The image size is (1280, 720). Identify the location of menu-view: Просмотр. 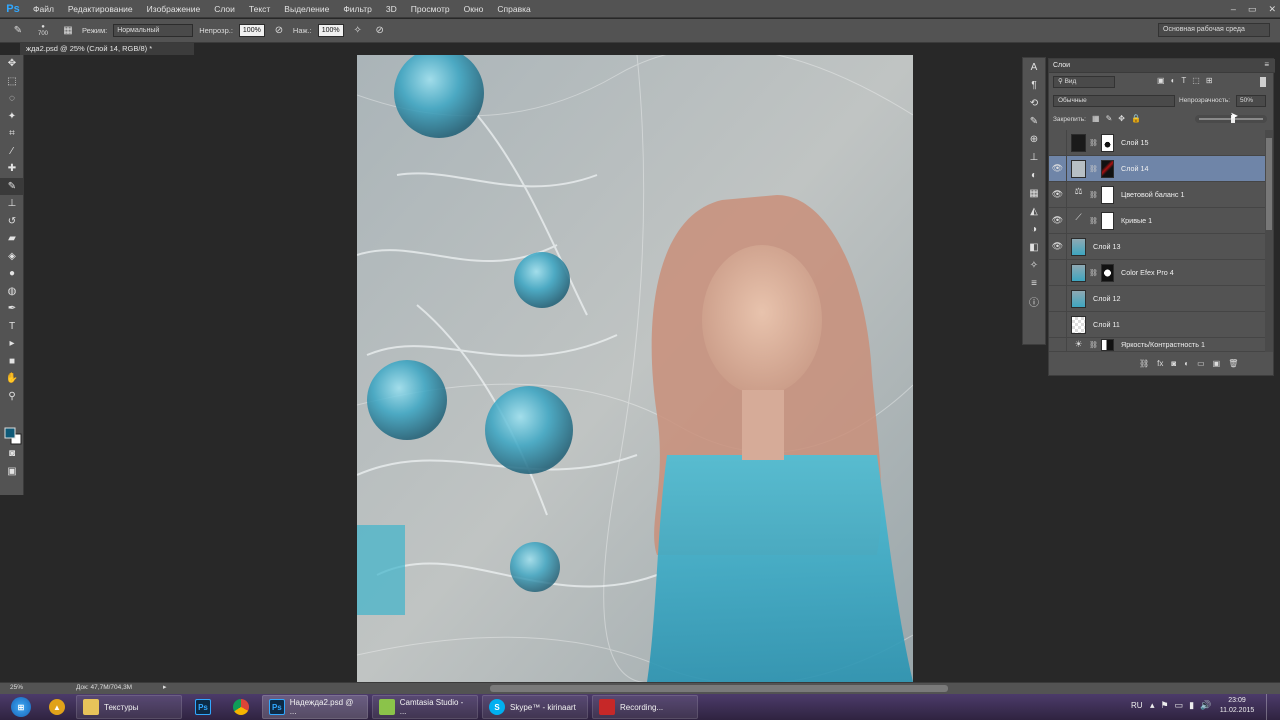
(430, 9).